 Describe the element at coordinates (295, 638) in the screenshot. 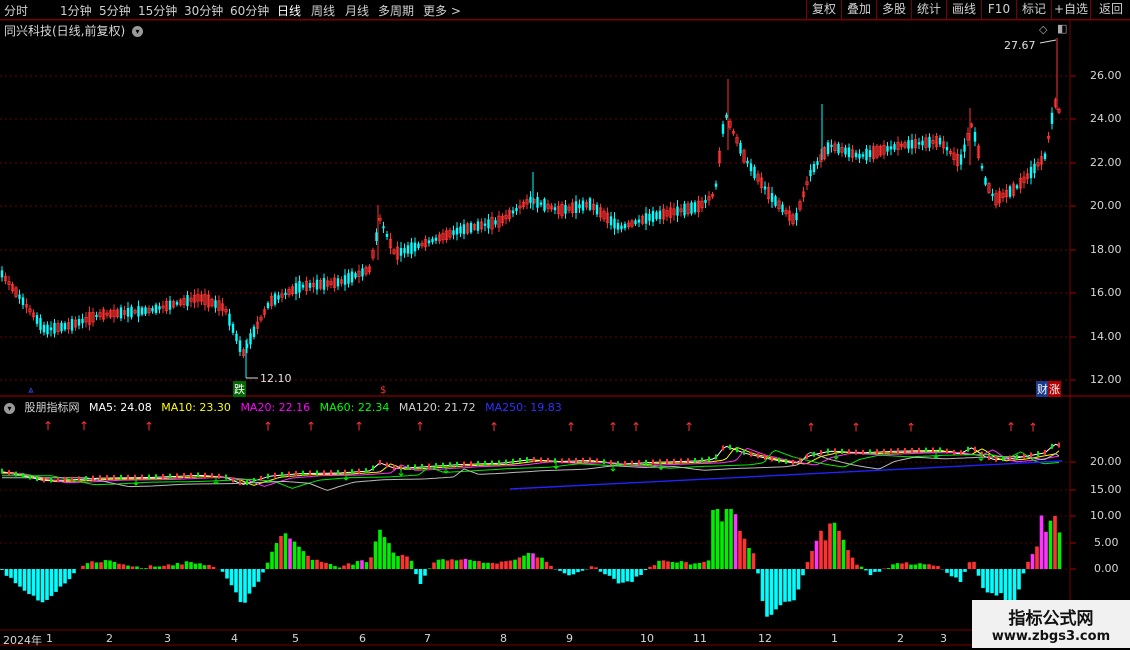

I see `month-label: 5` at that location.